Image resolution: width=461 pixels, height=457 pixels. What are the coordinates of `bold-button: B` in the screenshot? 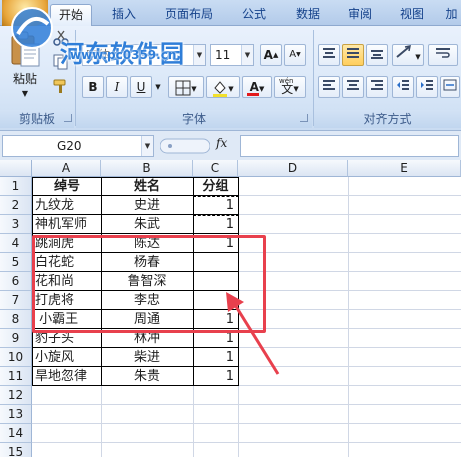 It's located at (93, 87).